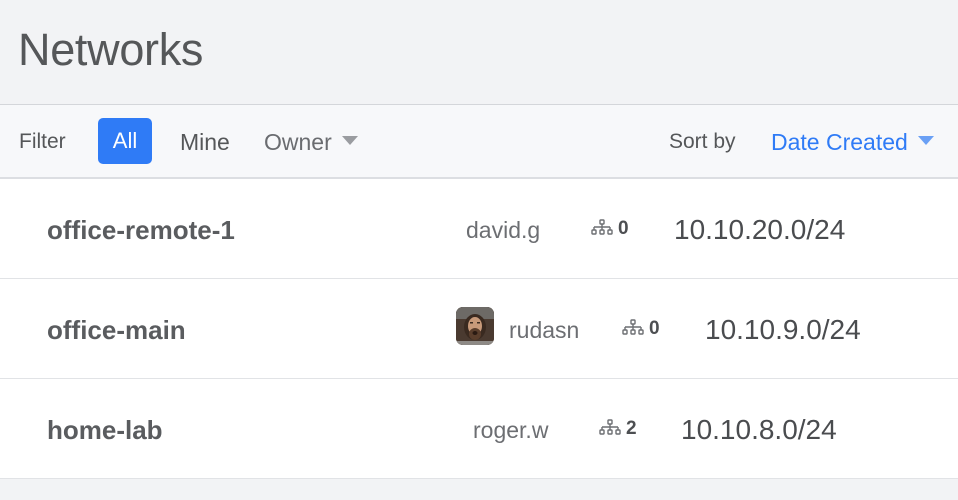 This screenshot has width=958, height=500. What do you see at coordinates (511, 430) in the screenshot?
I see `network-owner: roger.w` at bounding box center [511, 430].